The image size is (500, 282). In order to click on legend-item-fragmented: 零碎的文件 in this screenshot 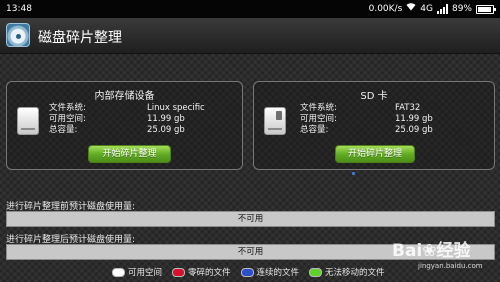, I will do `click(201, 272)`.